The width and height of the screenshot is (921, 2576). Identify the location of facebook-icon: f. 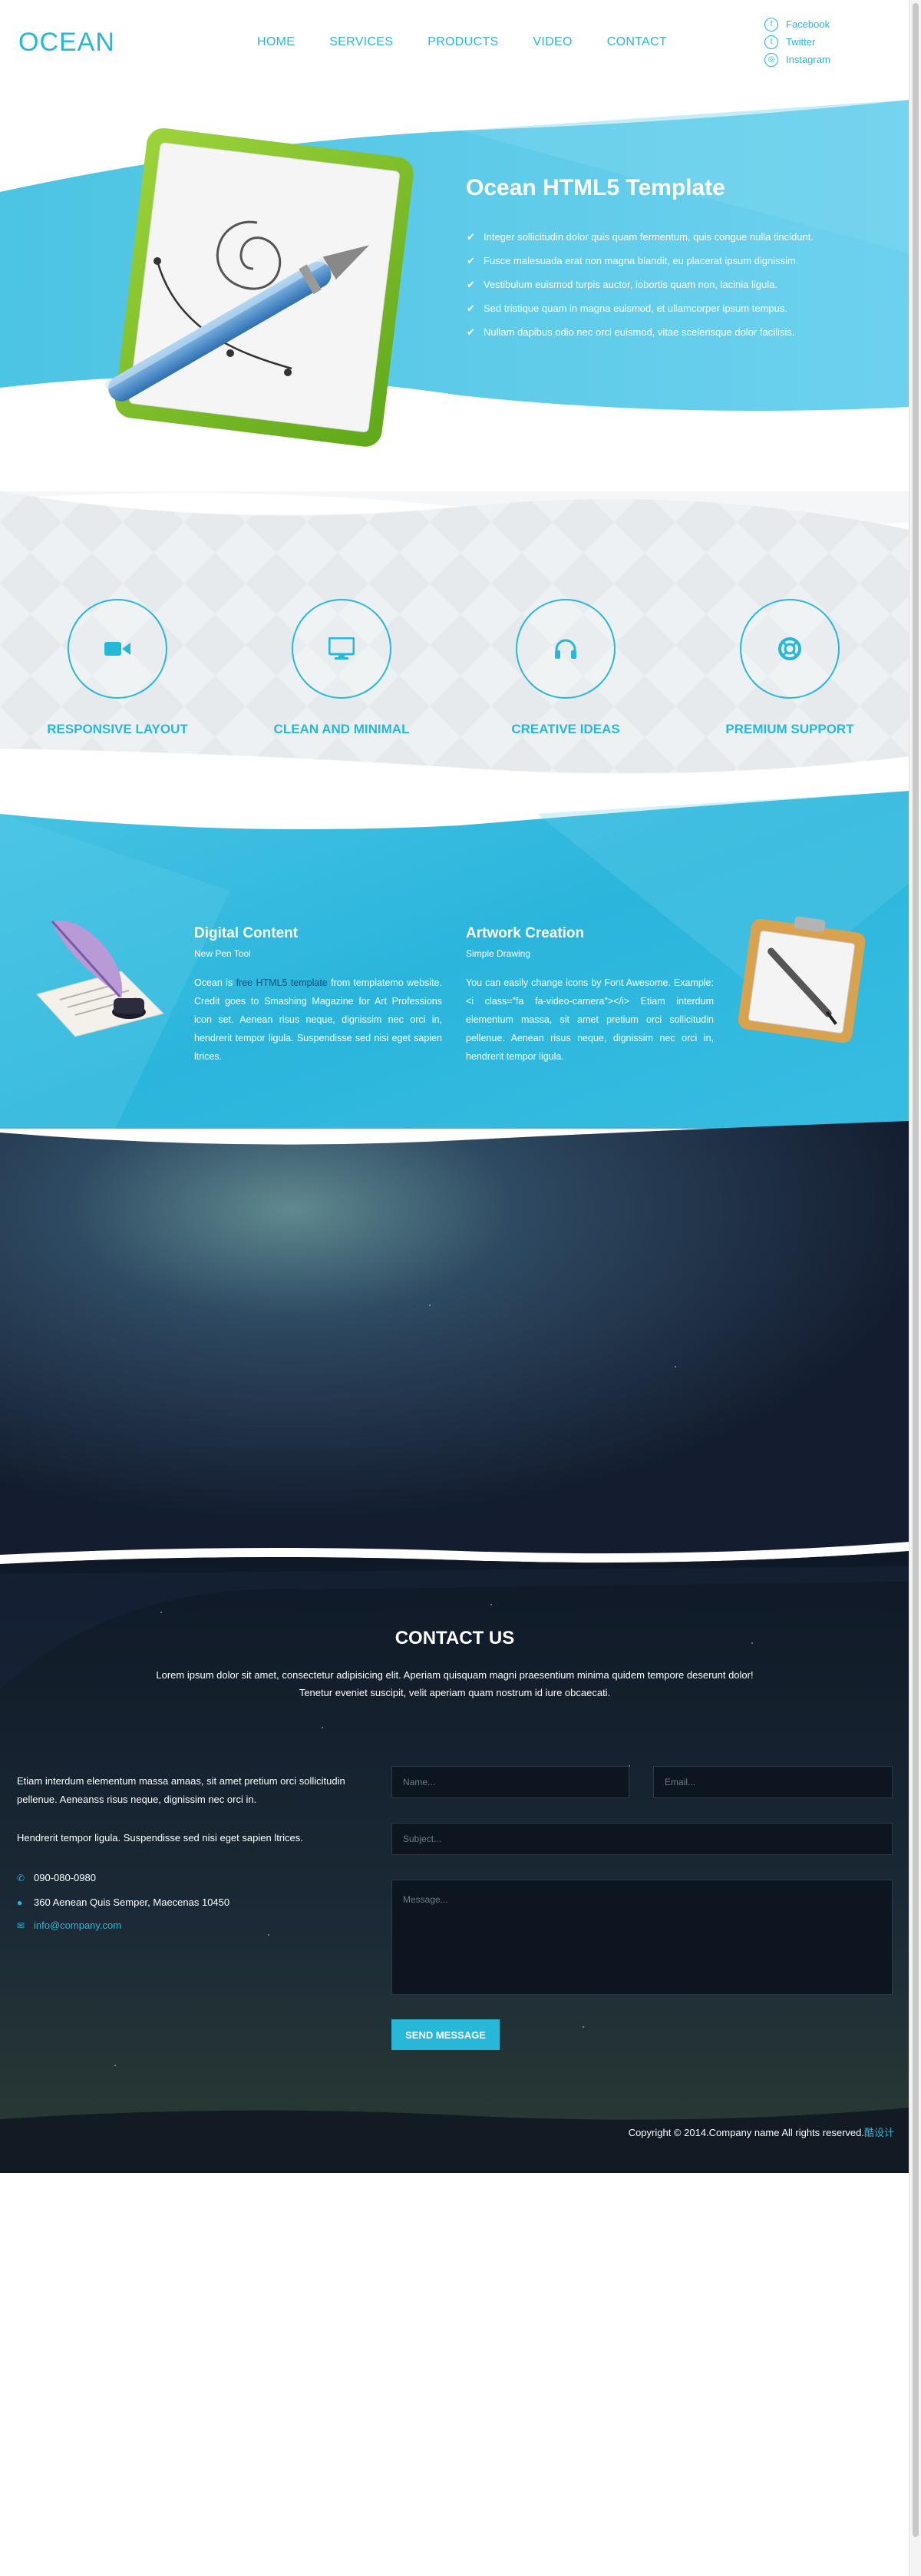
(771, 24).